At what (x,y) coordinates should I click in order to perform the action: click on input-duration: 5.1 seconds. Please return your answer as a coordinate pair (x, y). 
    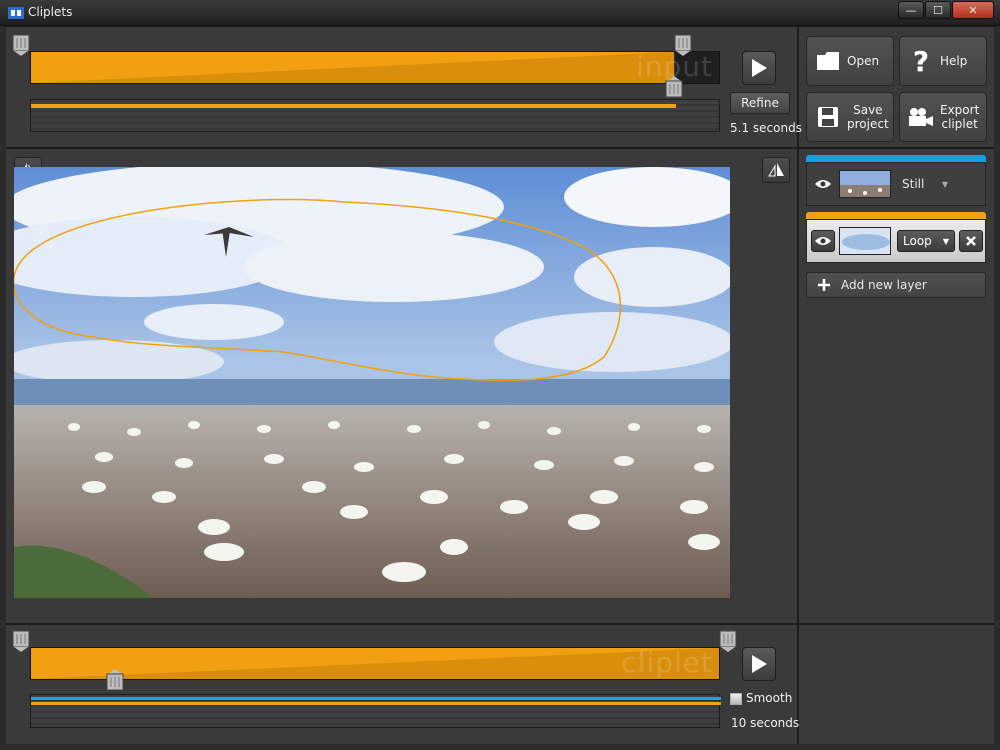
    Looking at the image, I should click on (766, 128).